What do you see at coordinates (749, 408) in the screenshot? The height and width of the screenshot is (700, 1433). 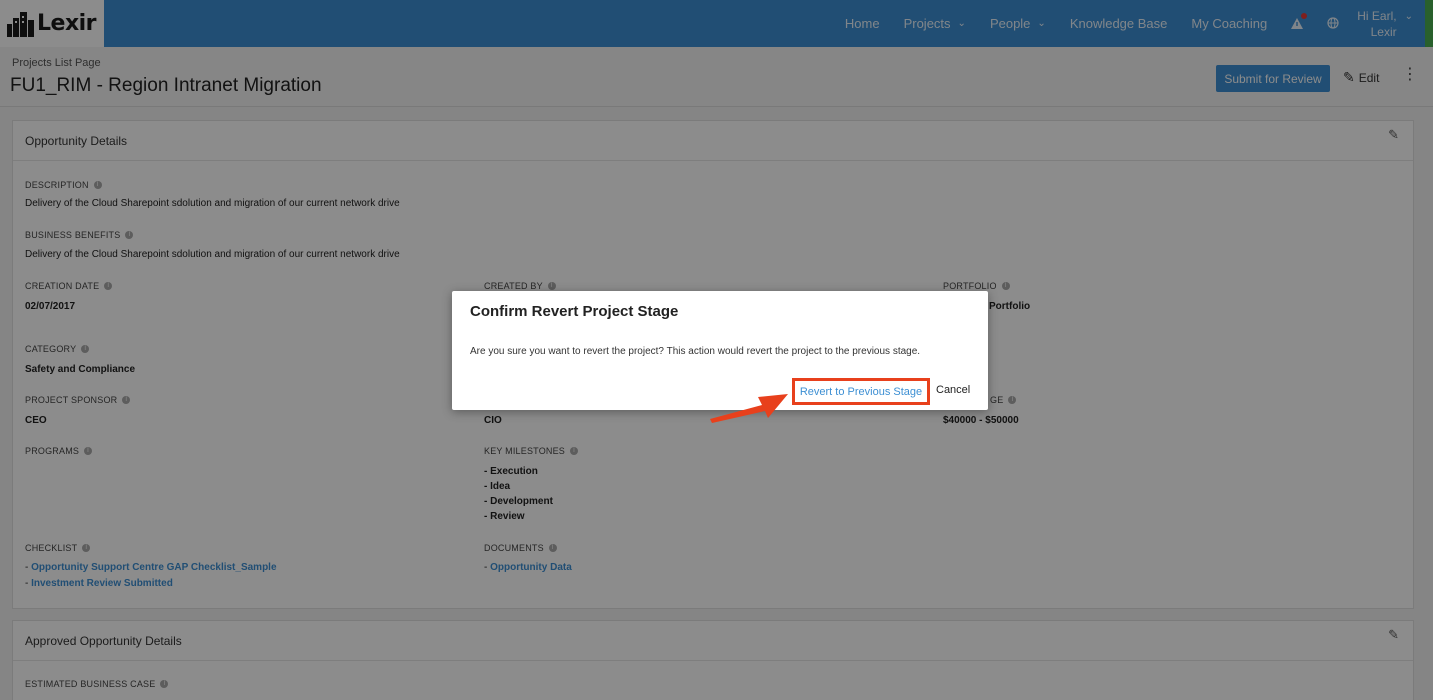 I see `arrow-annotation-icon` at bounding box center [749, 408].